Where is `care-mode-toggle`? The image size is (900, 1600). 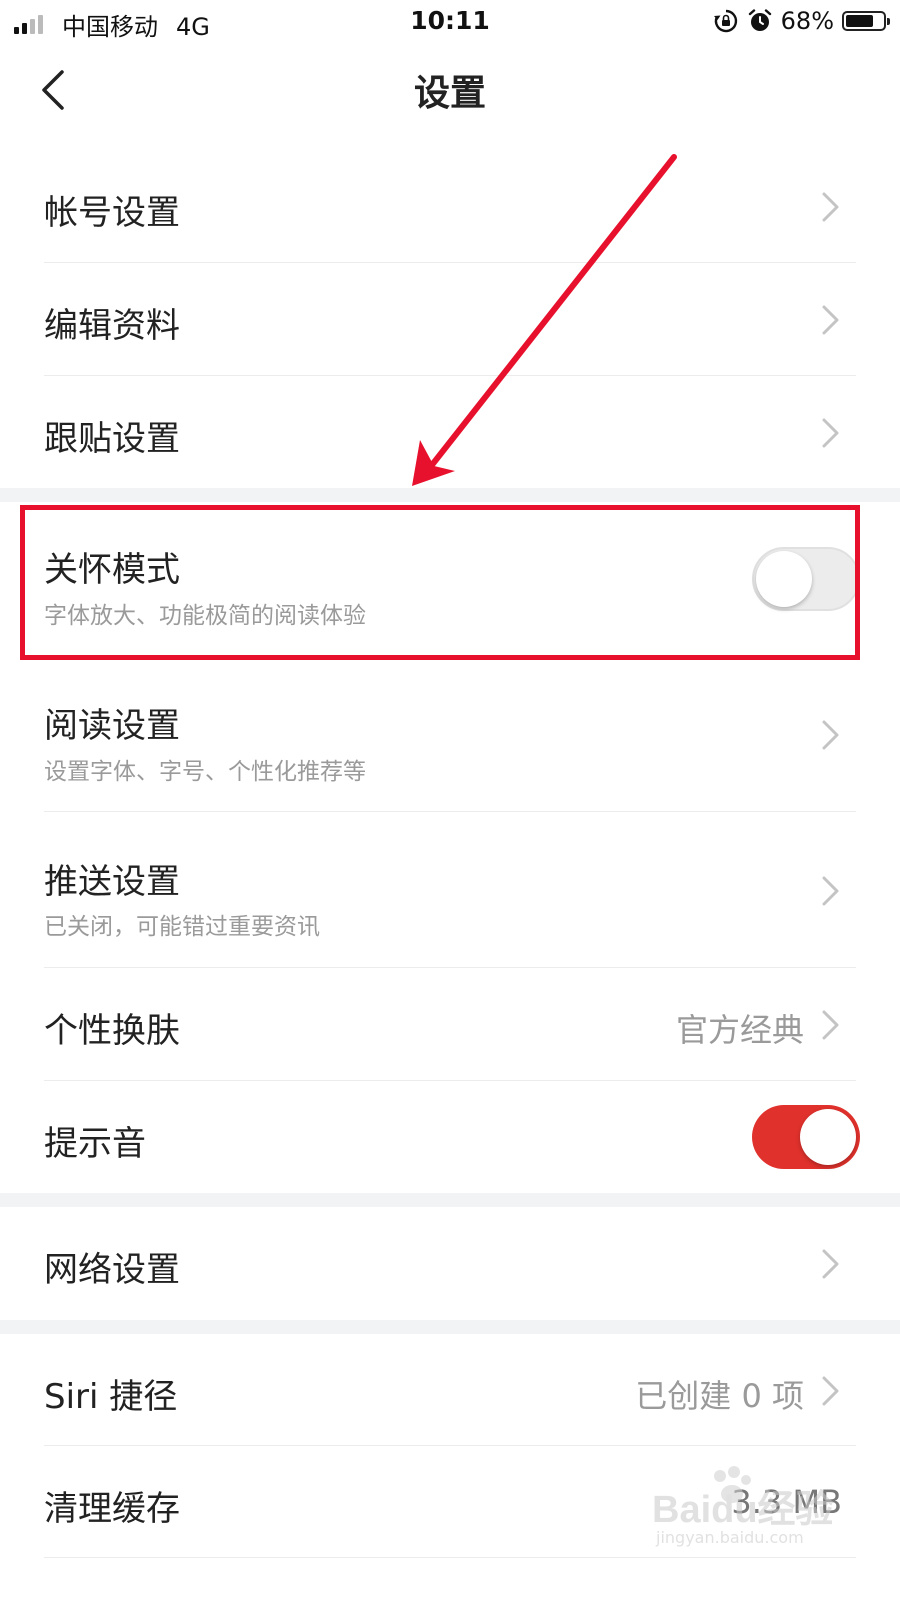
care-mode-toggle is located at coordinates (806, 579).